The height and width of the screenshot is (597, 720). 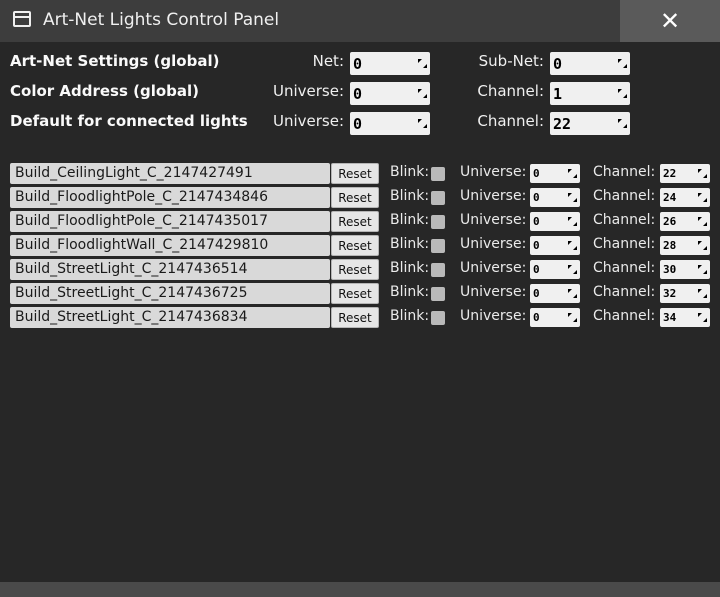 I want to click on color-address-label: Color Address (global), so click(x=105, y=91).